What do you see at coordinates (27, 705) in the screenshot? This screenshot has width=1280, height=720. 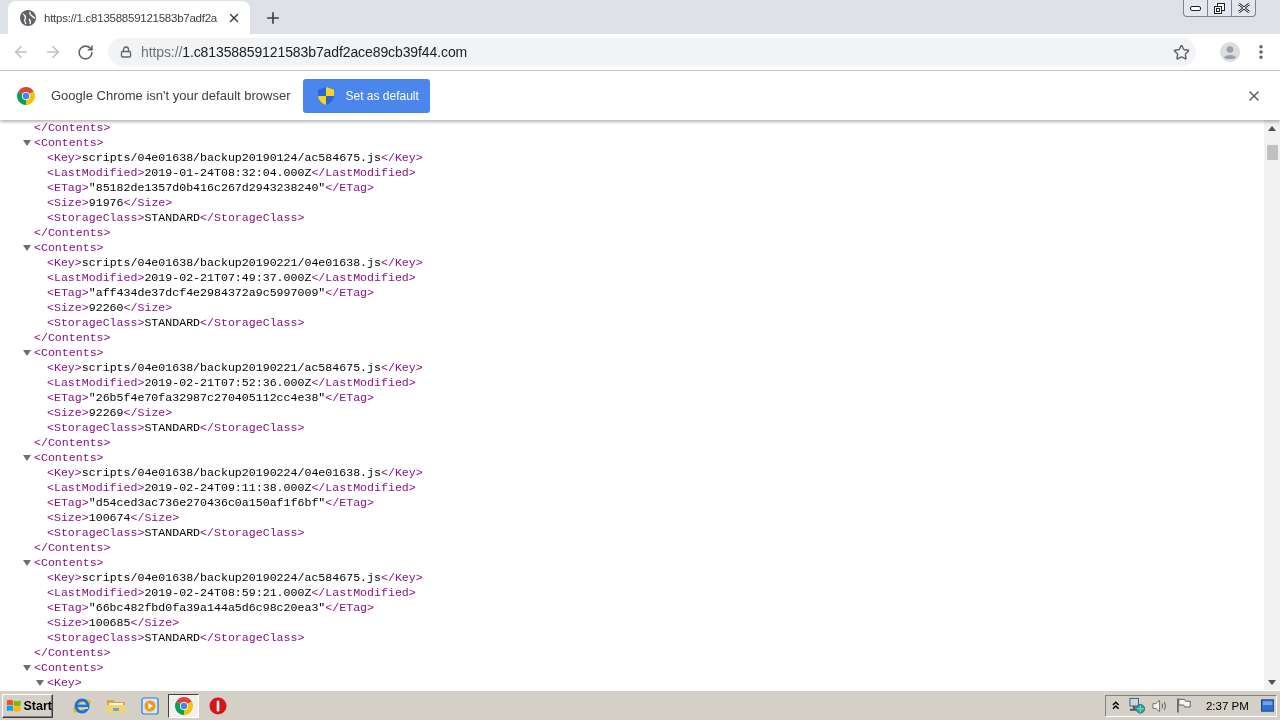 I see `start-button: Start` at bounding box center [27, 705].